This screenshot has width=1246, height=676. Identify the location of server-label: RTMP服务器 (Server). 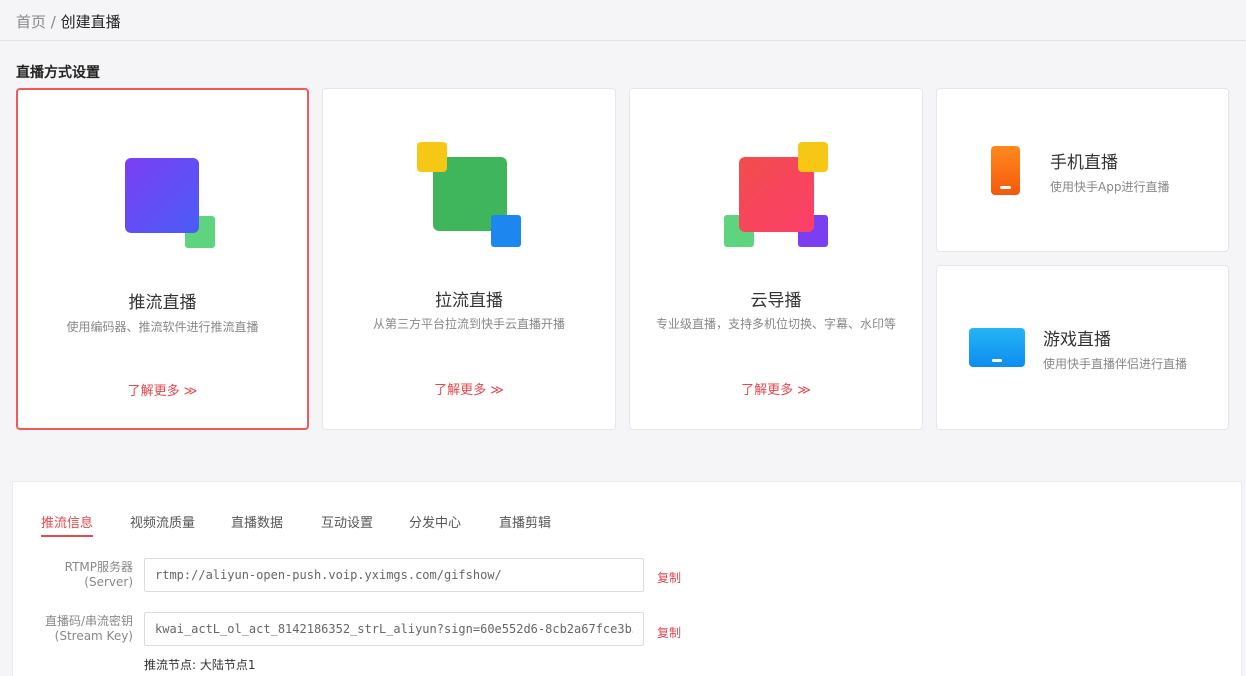
(73, 575).